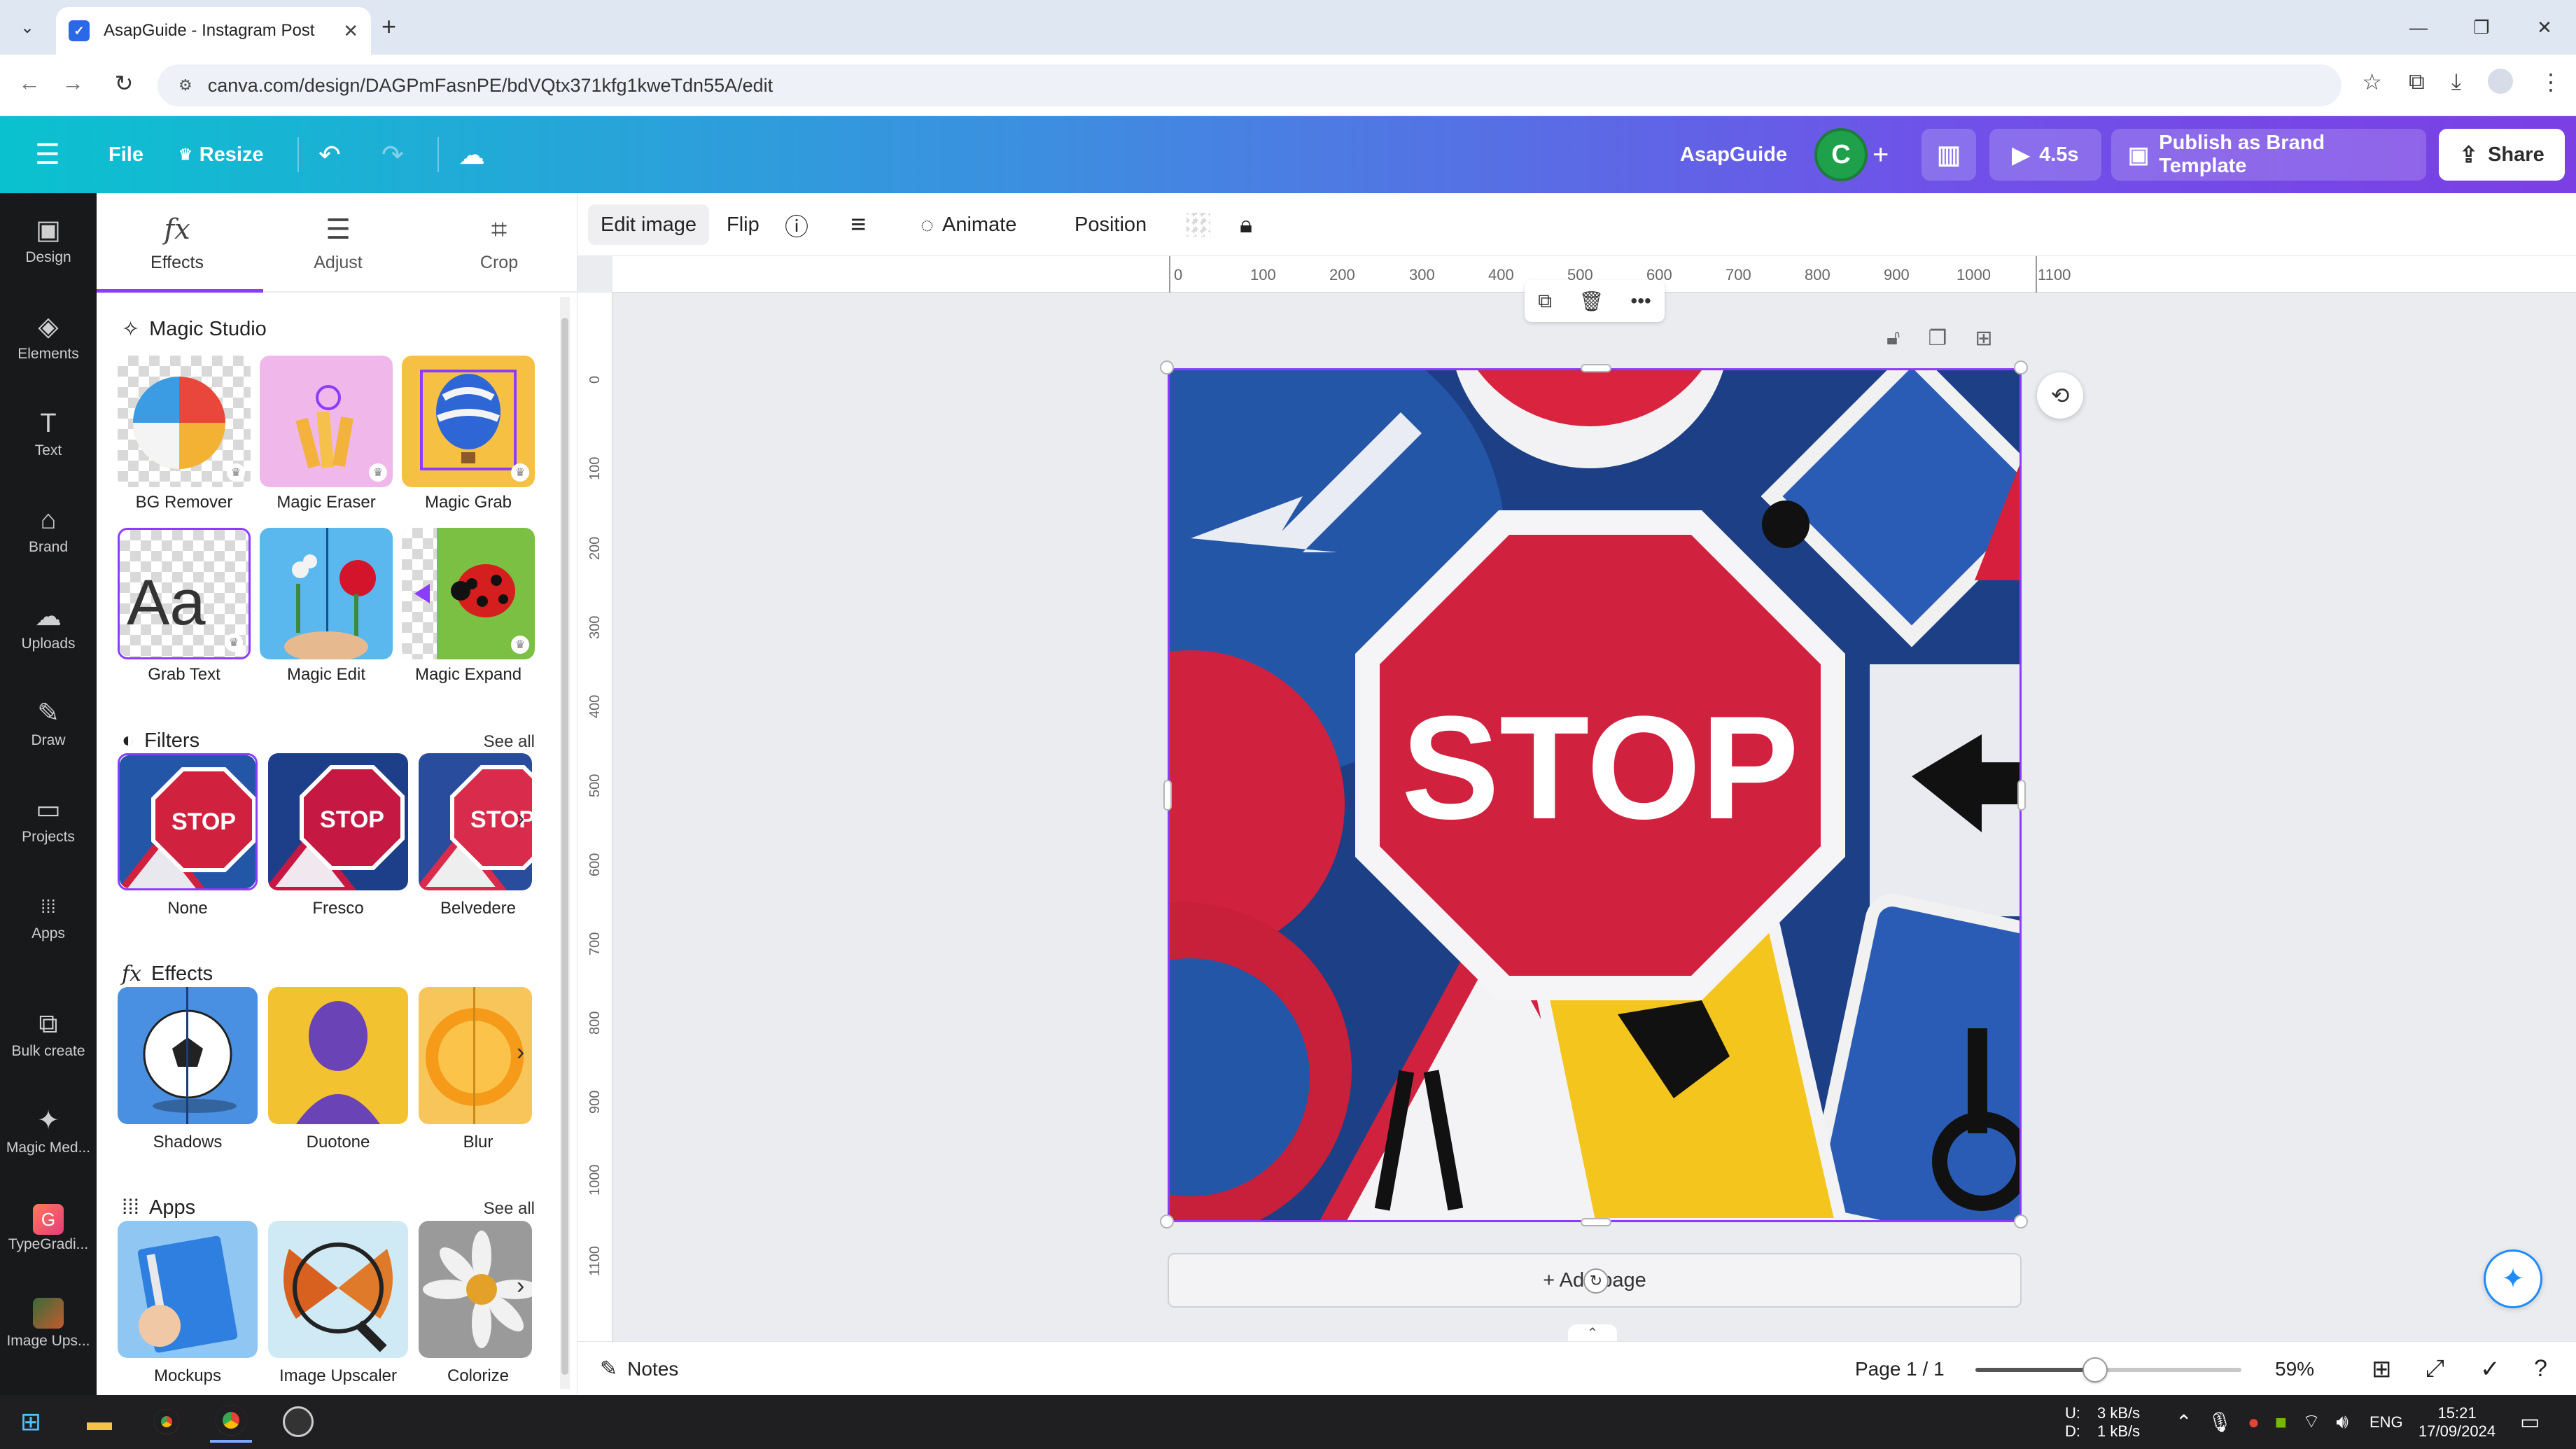 The width and height of the screenshot is (2576, 1449). I want to click on resize-handle-bottom, so click(1596, 1222).